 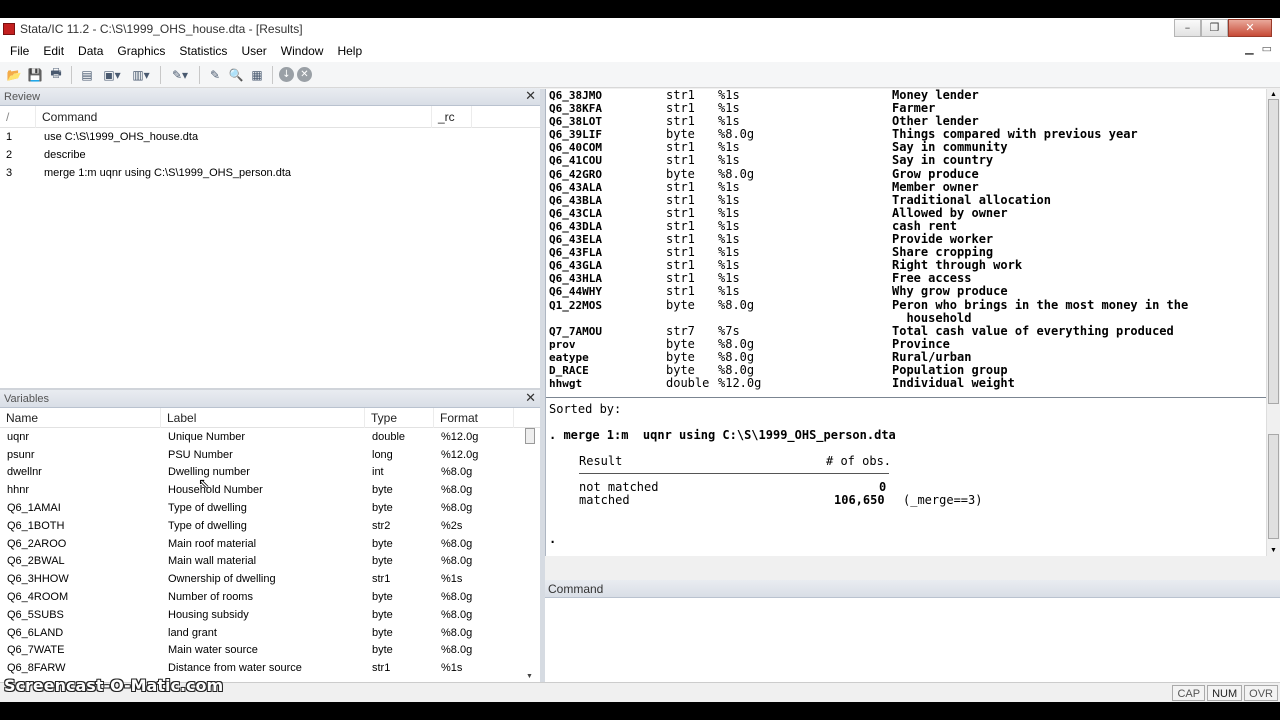 I want to click on variable-row: Q6_2AROO Main roof material byte %8.0g, so click(x=270, y=544).